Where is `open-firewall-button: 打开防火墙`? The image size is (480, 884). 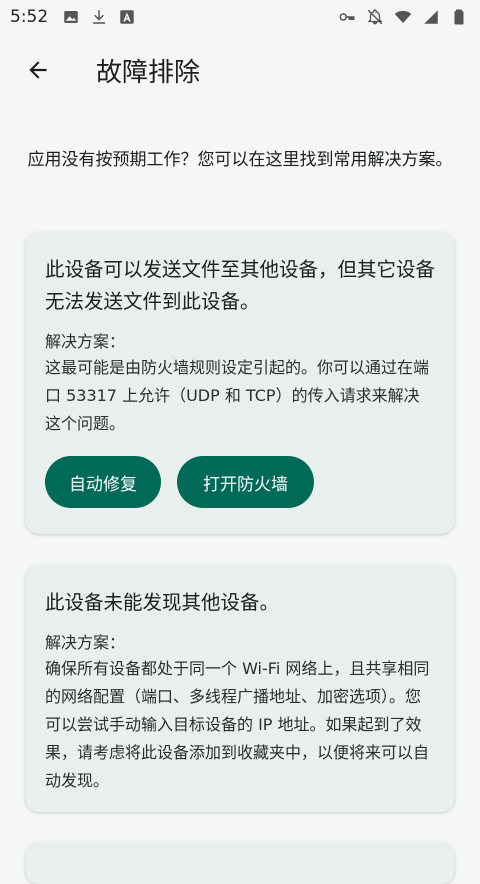 open-firewall-button: 打开防火墙 is located at coordinates (245, 482).